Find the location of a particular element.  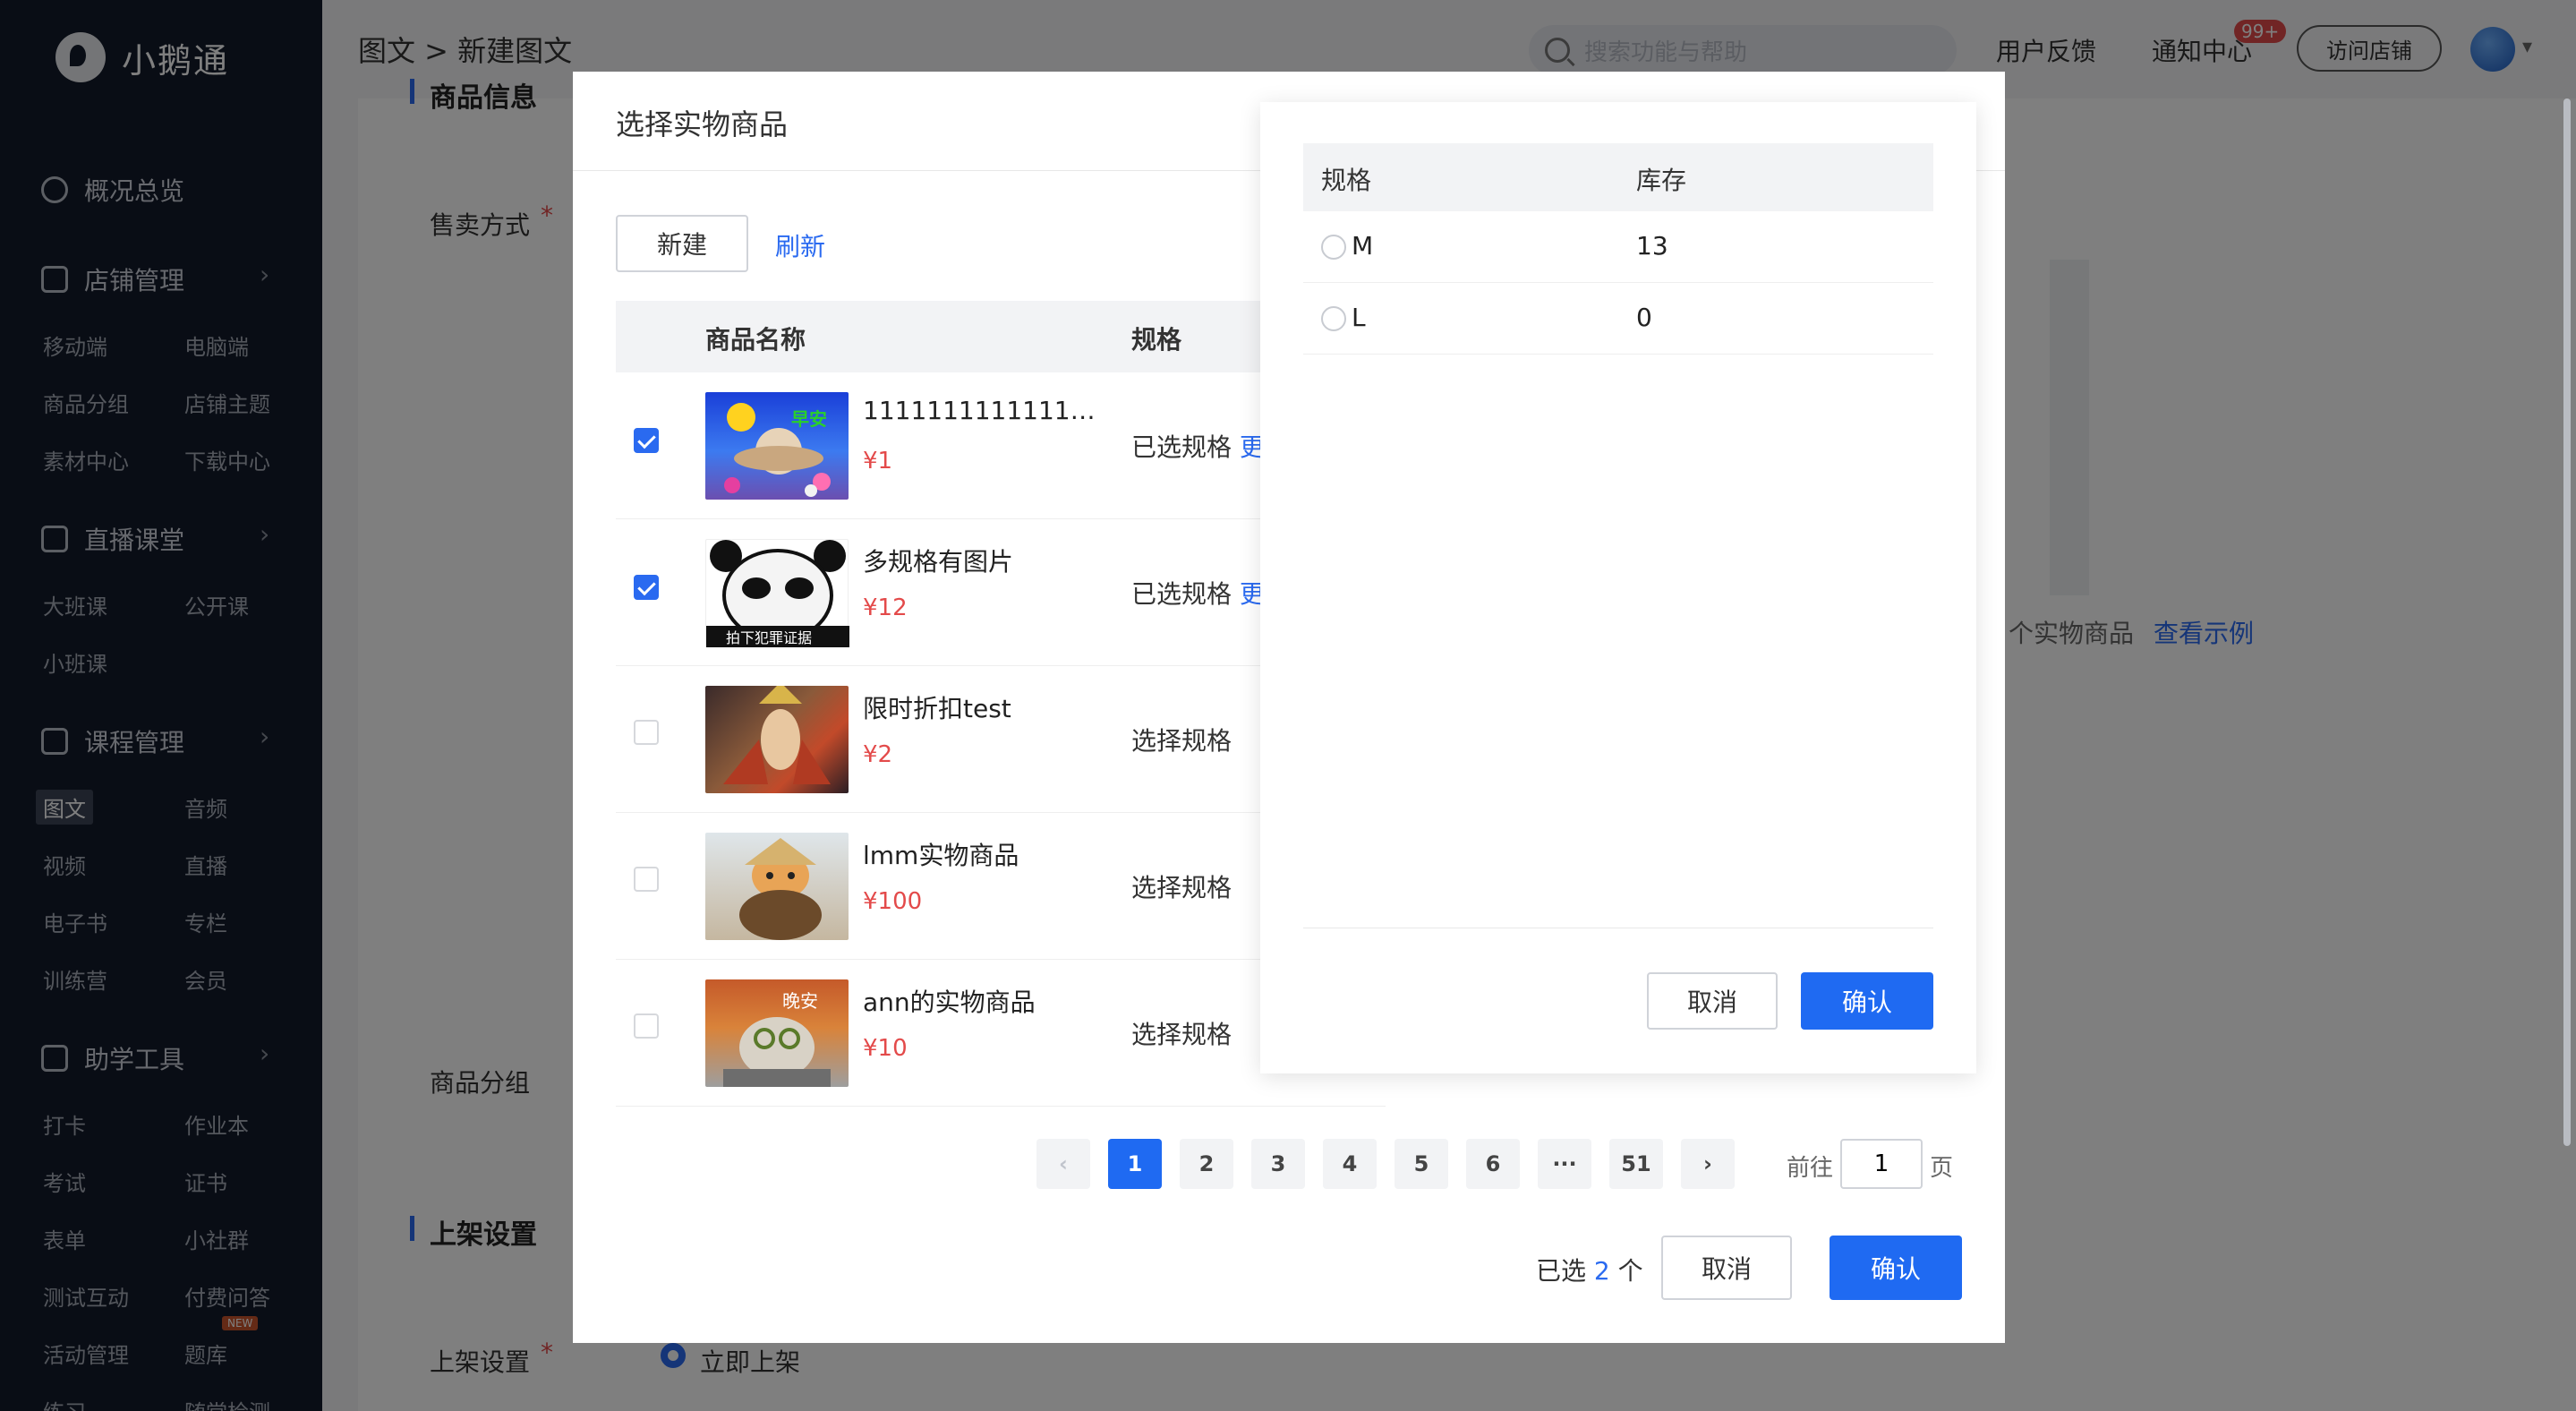

page-button-last: 51 is located at coordinates (1636, 1164).